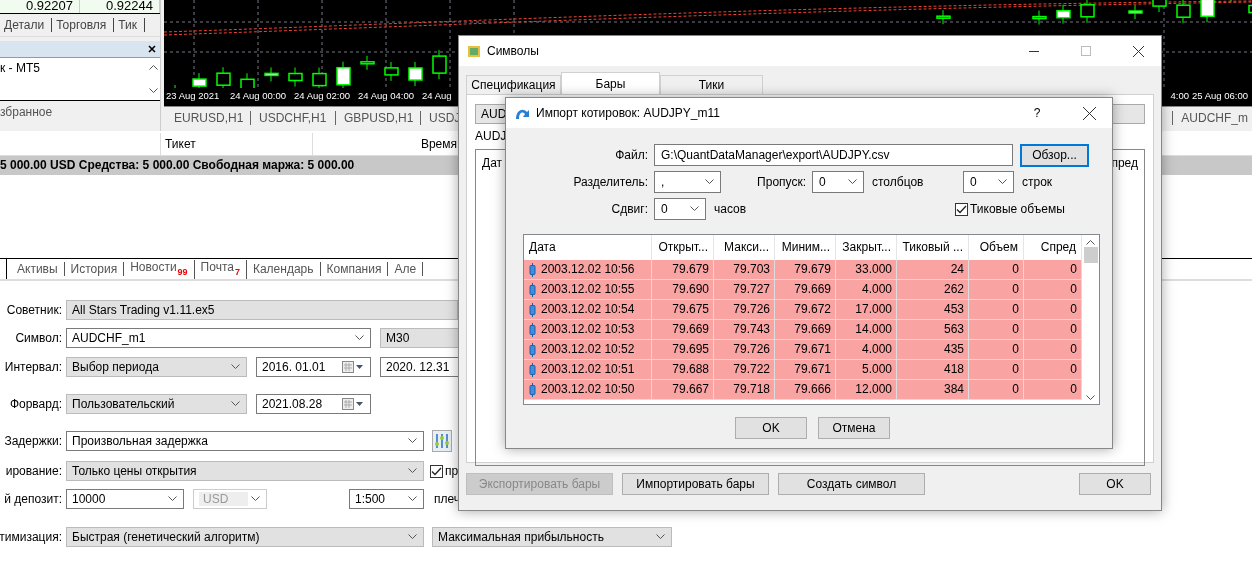 The width and height of the screenshot is (1252, 584). Describe the element at coordinates (803, 330) in the screenshot. I see `table-row: 2003.12.02 10:53 79.669 79.743 79.669 14.000 563 0 0` at that location.